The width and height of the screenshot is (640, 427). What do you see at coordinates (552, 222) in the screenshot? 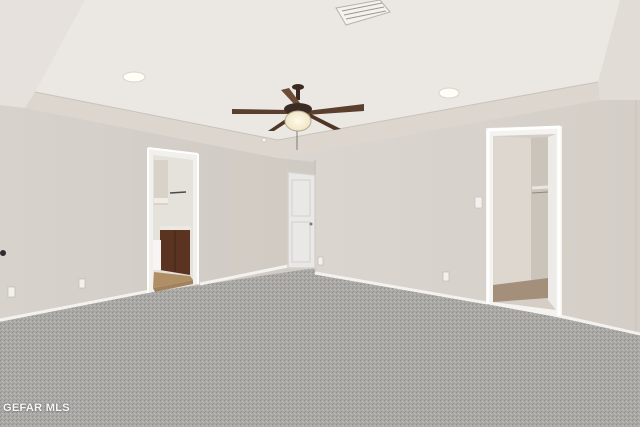
I see `closet-door` at bounding box center [552, 222].